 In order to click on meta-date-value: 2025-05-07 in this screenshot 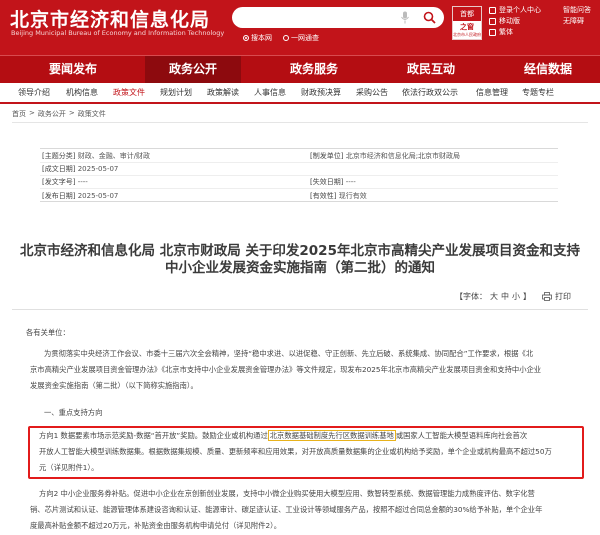, I will do `click(98, 169)`.